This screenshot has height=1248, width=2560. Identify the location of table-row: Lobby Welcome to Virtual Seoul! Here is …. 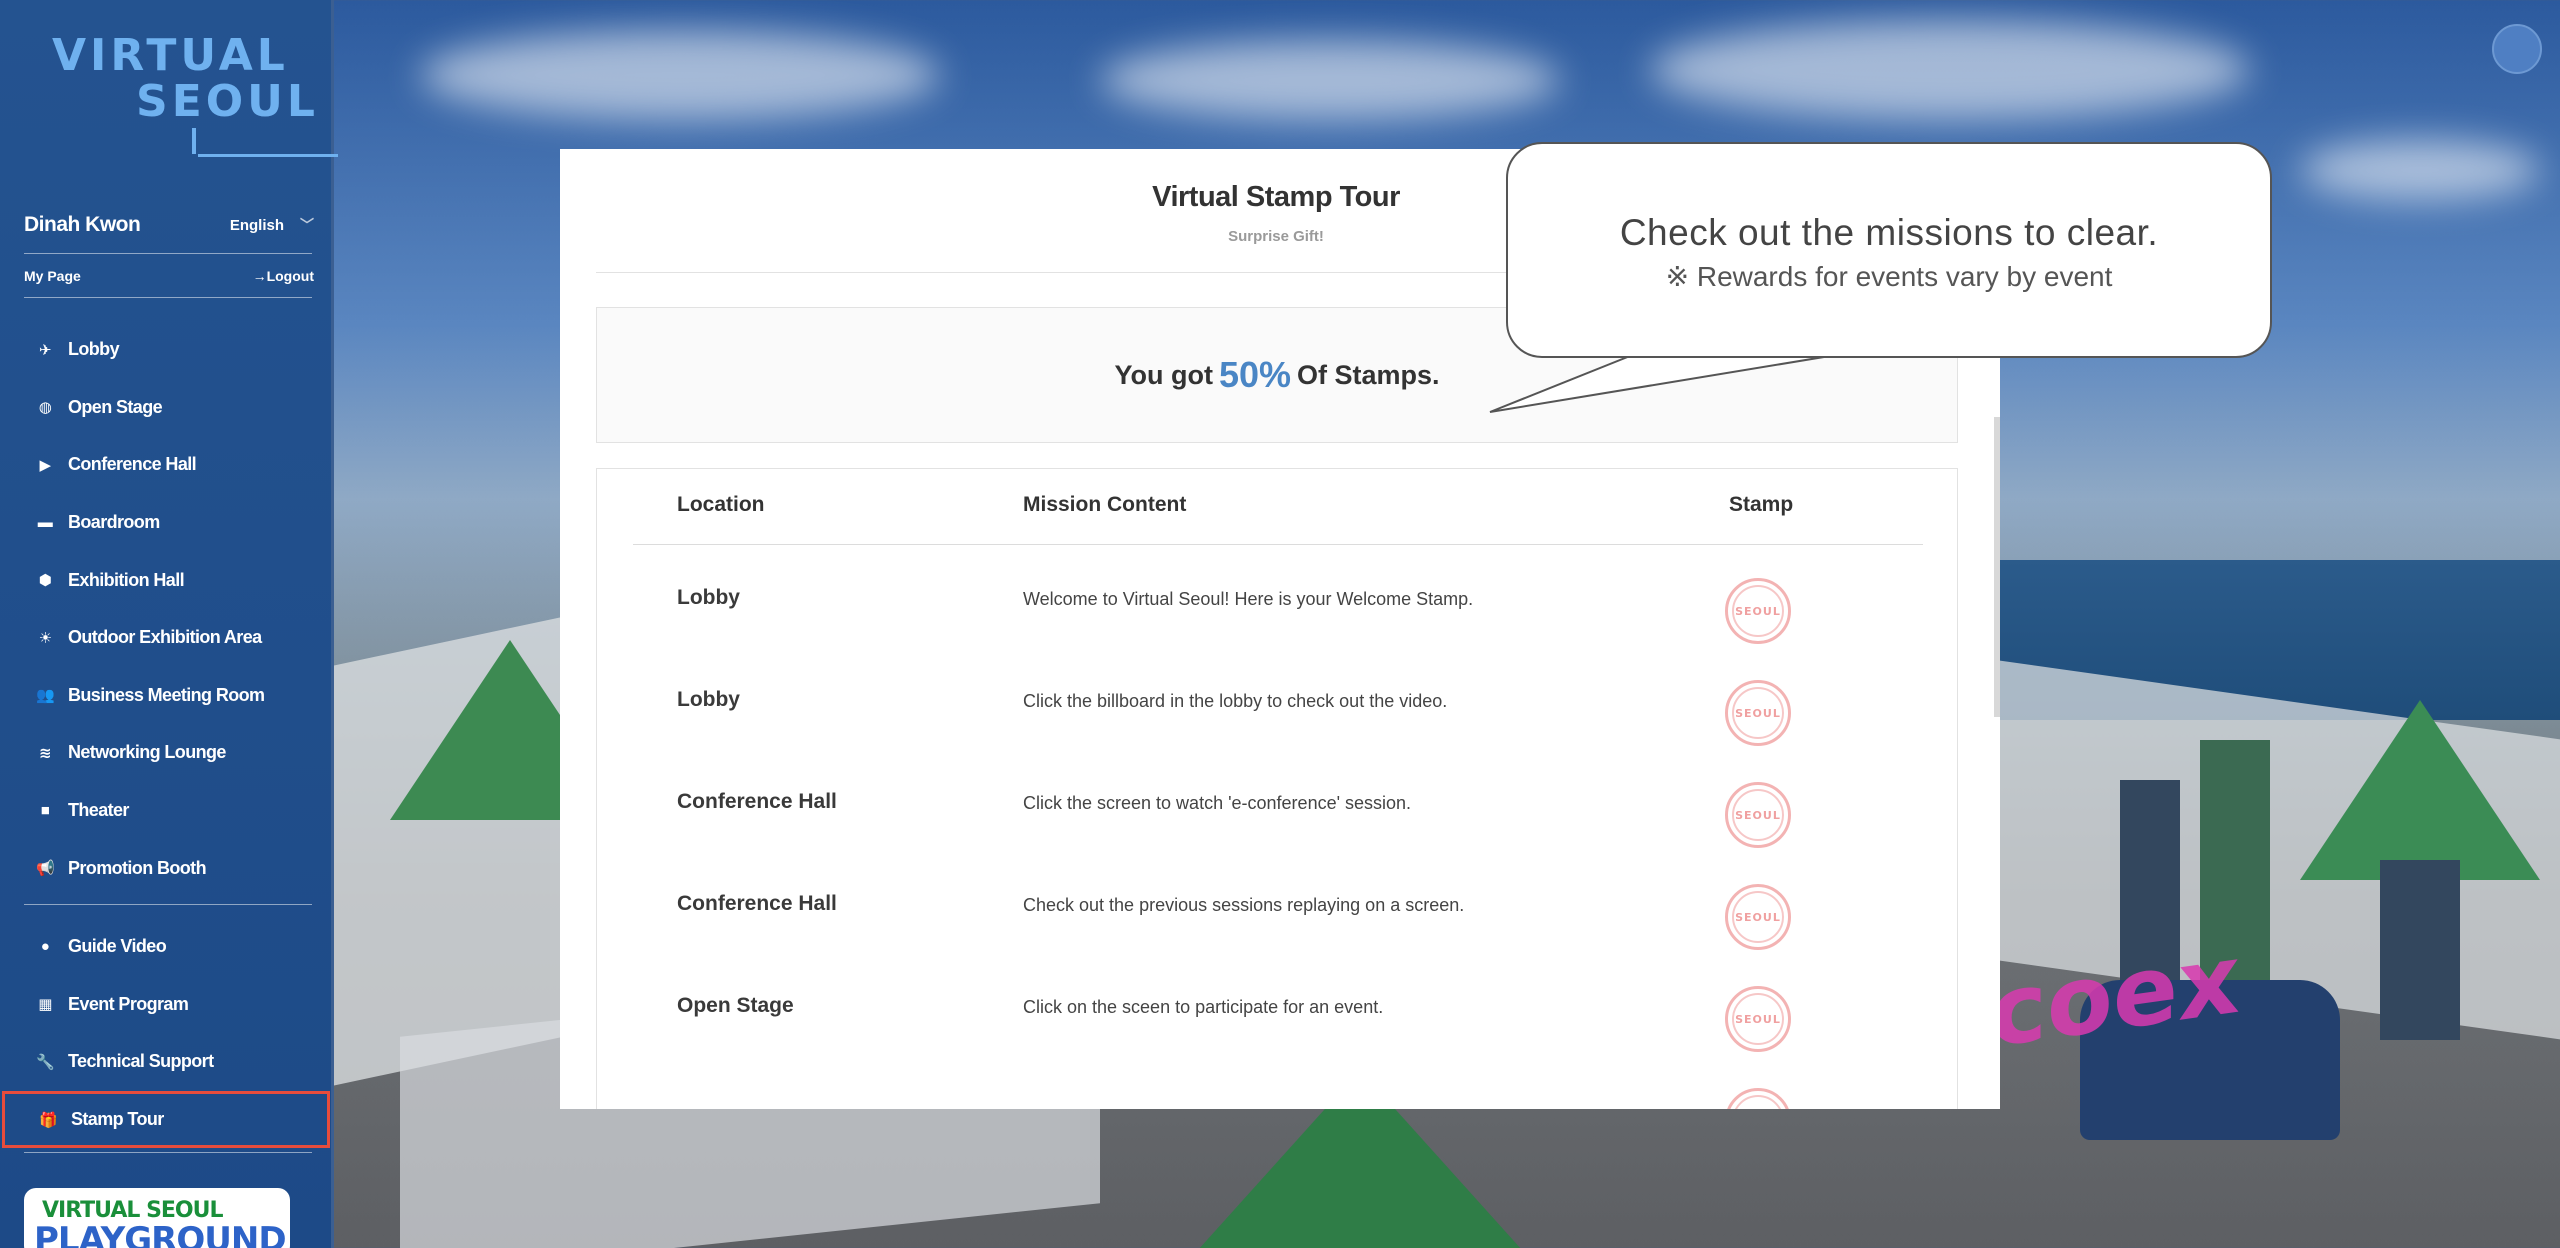
(1278, 597).